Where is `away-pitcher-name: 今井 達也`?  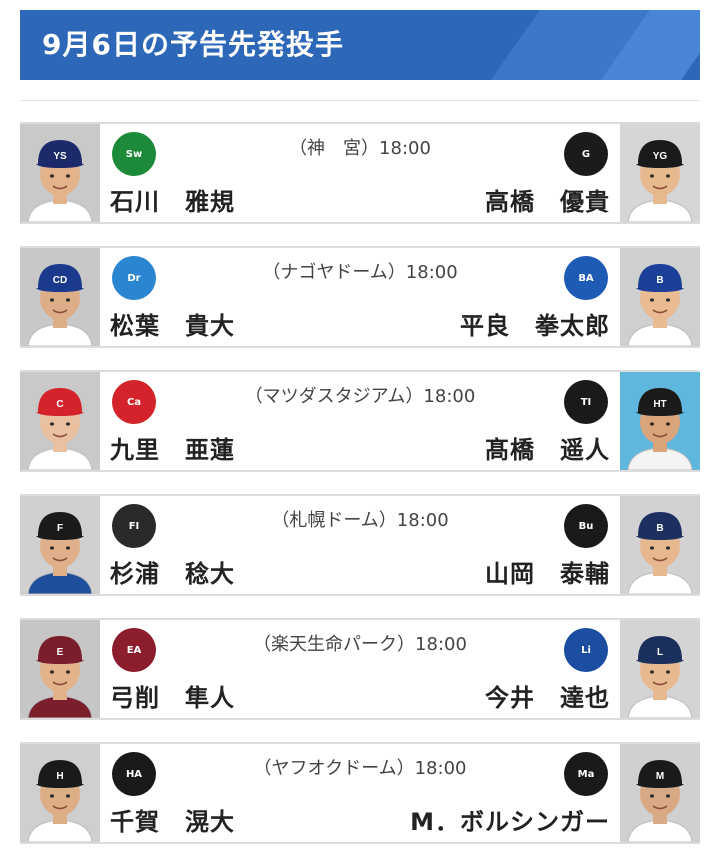 away-pitcher-name: 今井 達也 is located at coordinates (547, 695).